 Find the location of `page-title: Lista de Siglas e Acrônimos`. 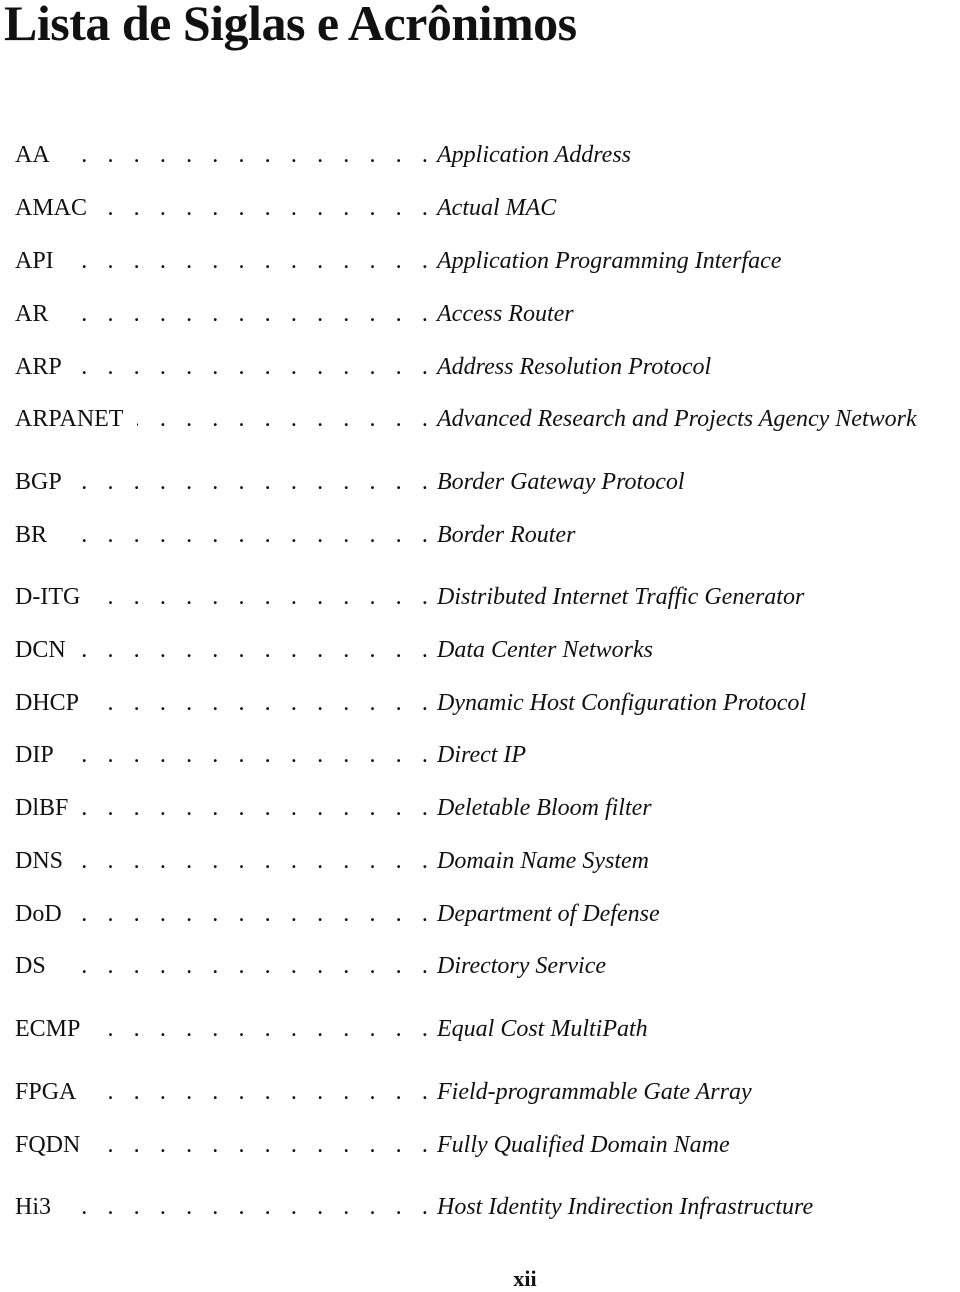

page-title: Lista de Siglas e Acrônimos is located at coordinates (290, 25).